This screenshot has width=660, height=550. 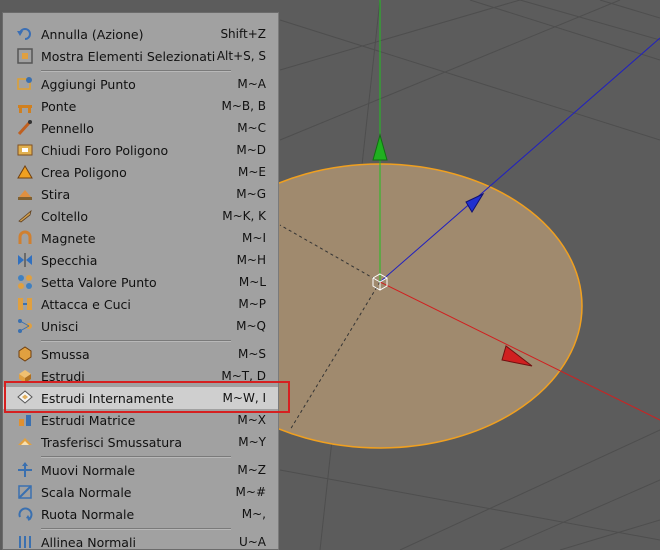 What do you see at coordinates (25, 150) in the screenshot?
I see `close-hole-icon` at bounding box center [25, 150].